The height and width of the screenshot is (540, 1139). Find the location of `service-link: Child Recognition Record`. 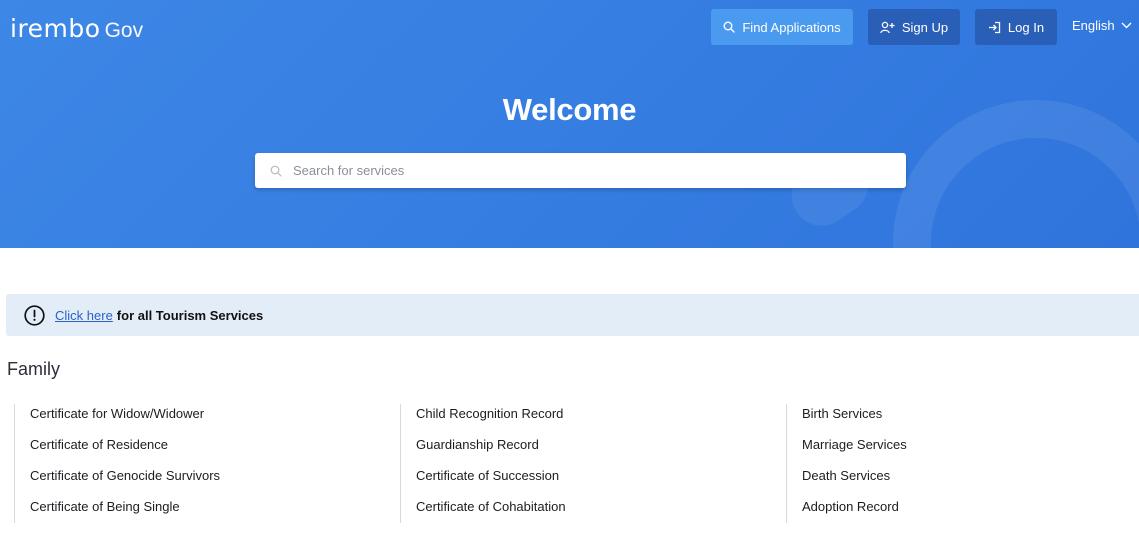

service-link: Child Recognition Record is located at coordinates (593, 419).